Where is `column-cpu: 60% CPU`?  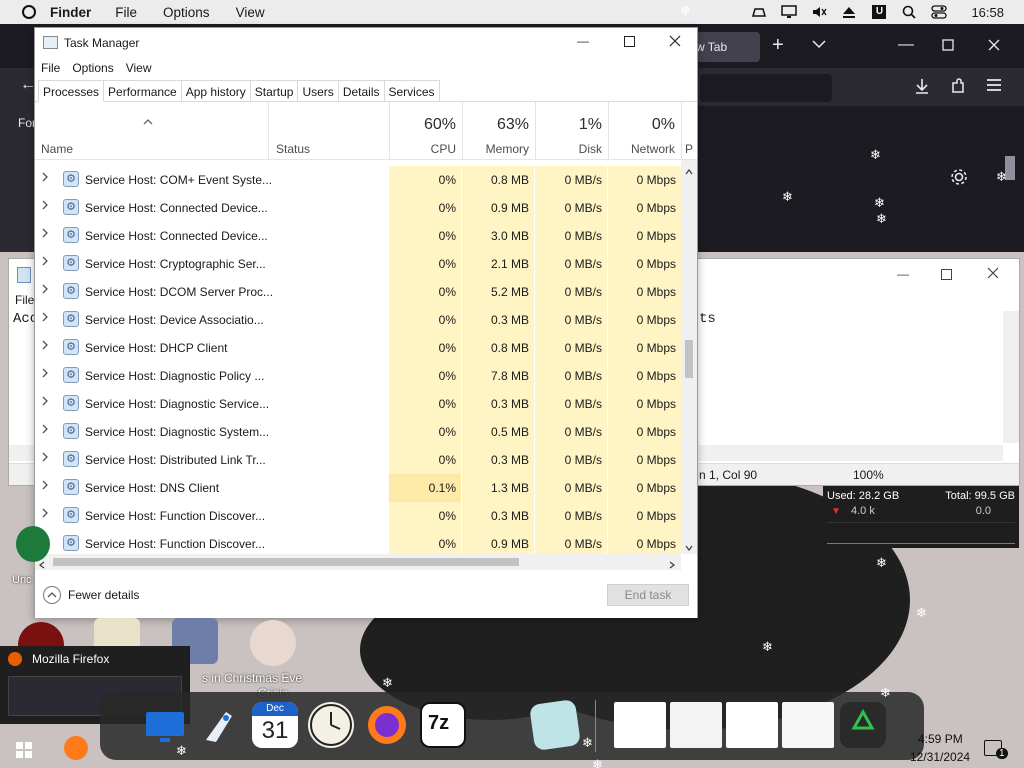
column-cpu: 60% CPU is located at coordinates (425, 131).